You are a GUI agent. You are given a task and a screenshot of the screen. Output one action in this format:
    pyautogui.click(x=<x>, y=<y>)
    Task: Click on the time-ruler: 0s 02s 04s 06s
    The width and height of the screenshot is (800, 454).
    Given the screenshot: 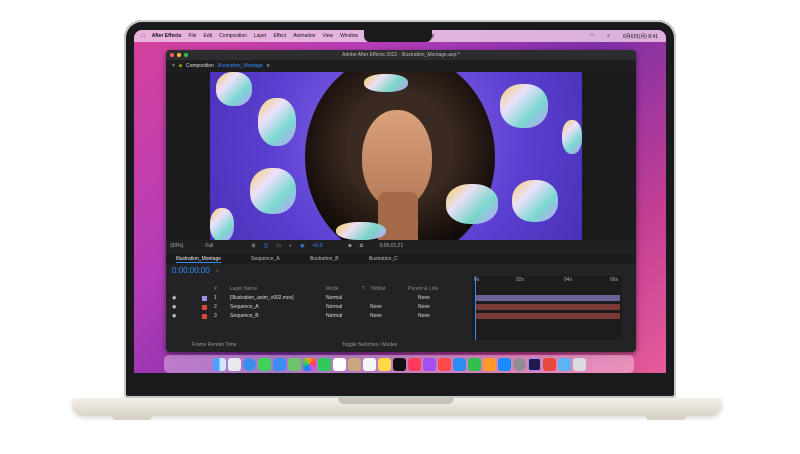 What is the action you would take?
    pyautogui.click(x=547, y=281)
    